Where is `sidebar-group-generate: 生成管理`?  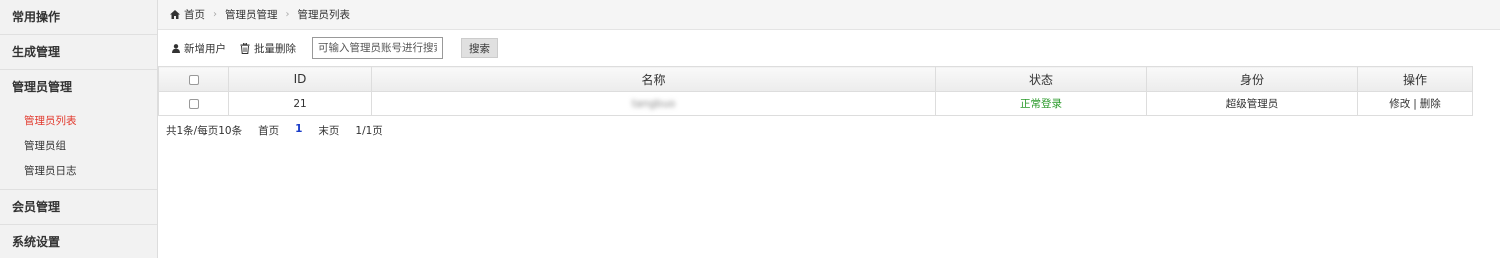
sidebar-group-generate: 生成管理 is located at coordinates (78, 52).